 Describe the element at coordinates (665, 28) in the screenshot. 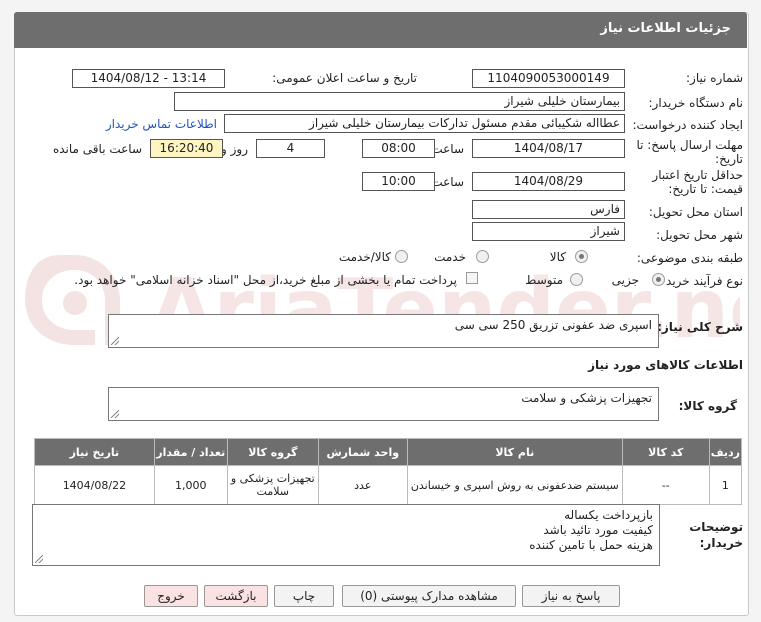

I see `page-title: جزئیات اطلاعات نیاز` at that location.